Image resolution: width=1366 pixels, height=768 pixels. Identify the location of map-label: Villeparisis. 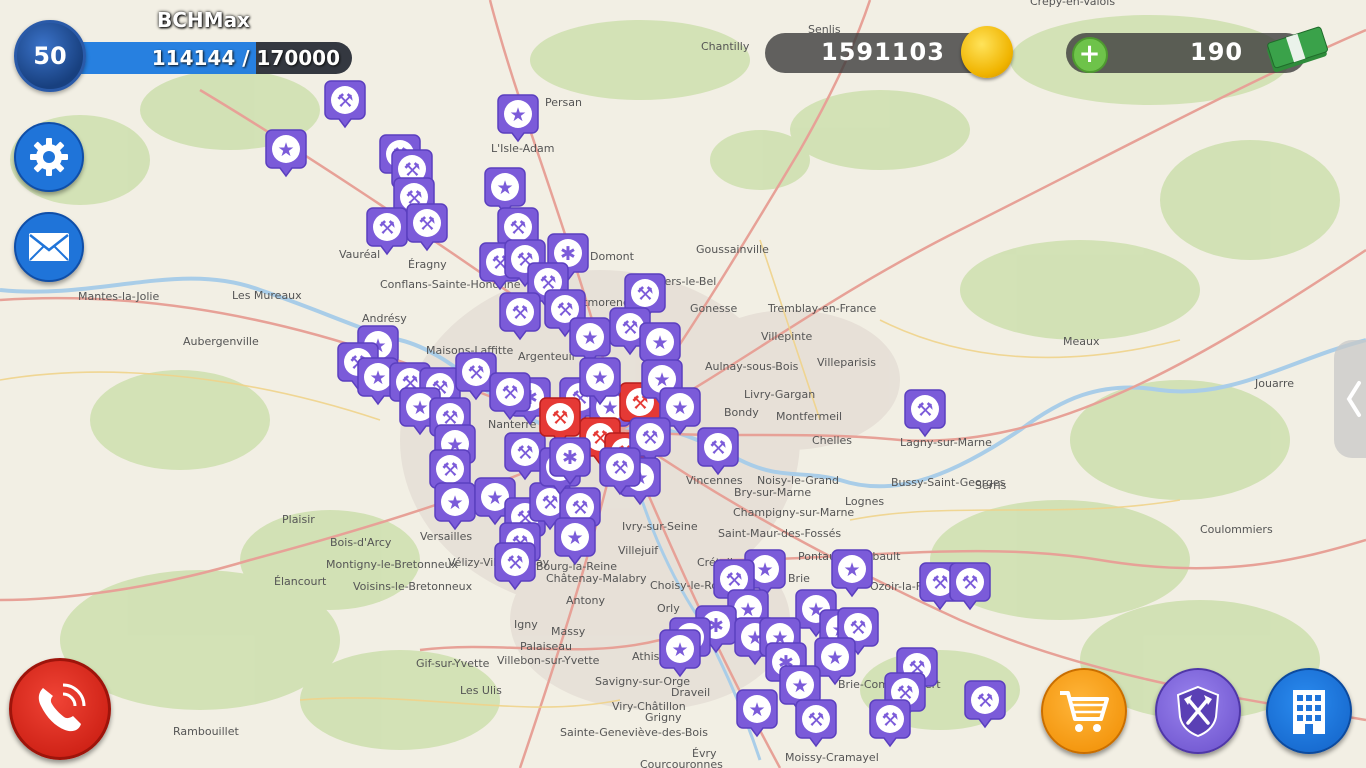
(846, 362).